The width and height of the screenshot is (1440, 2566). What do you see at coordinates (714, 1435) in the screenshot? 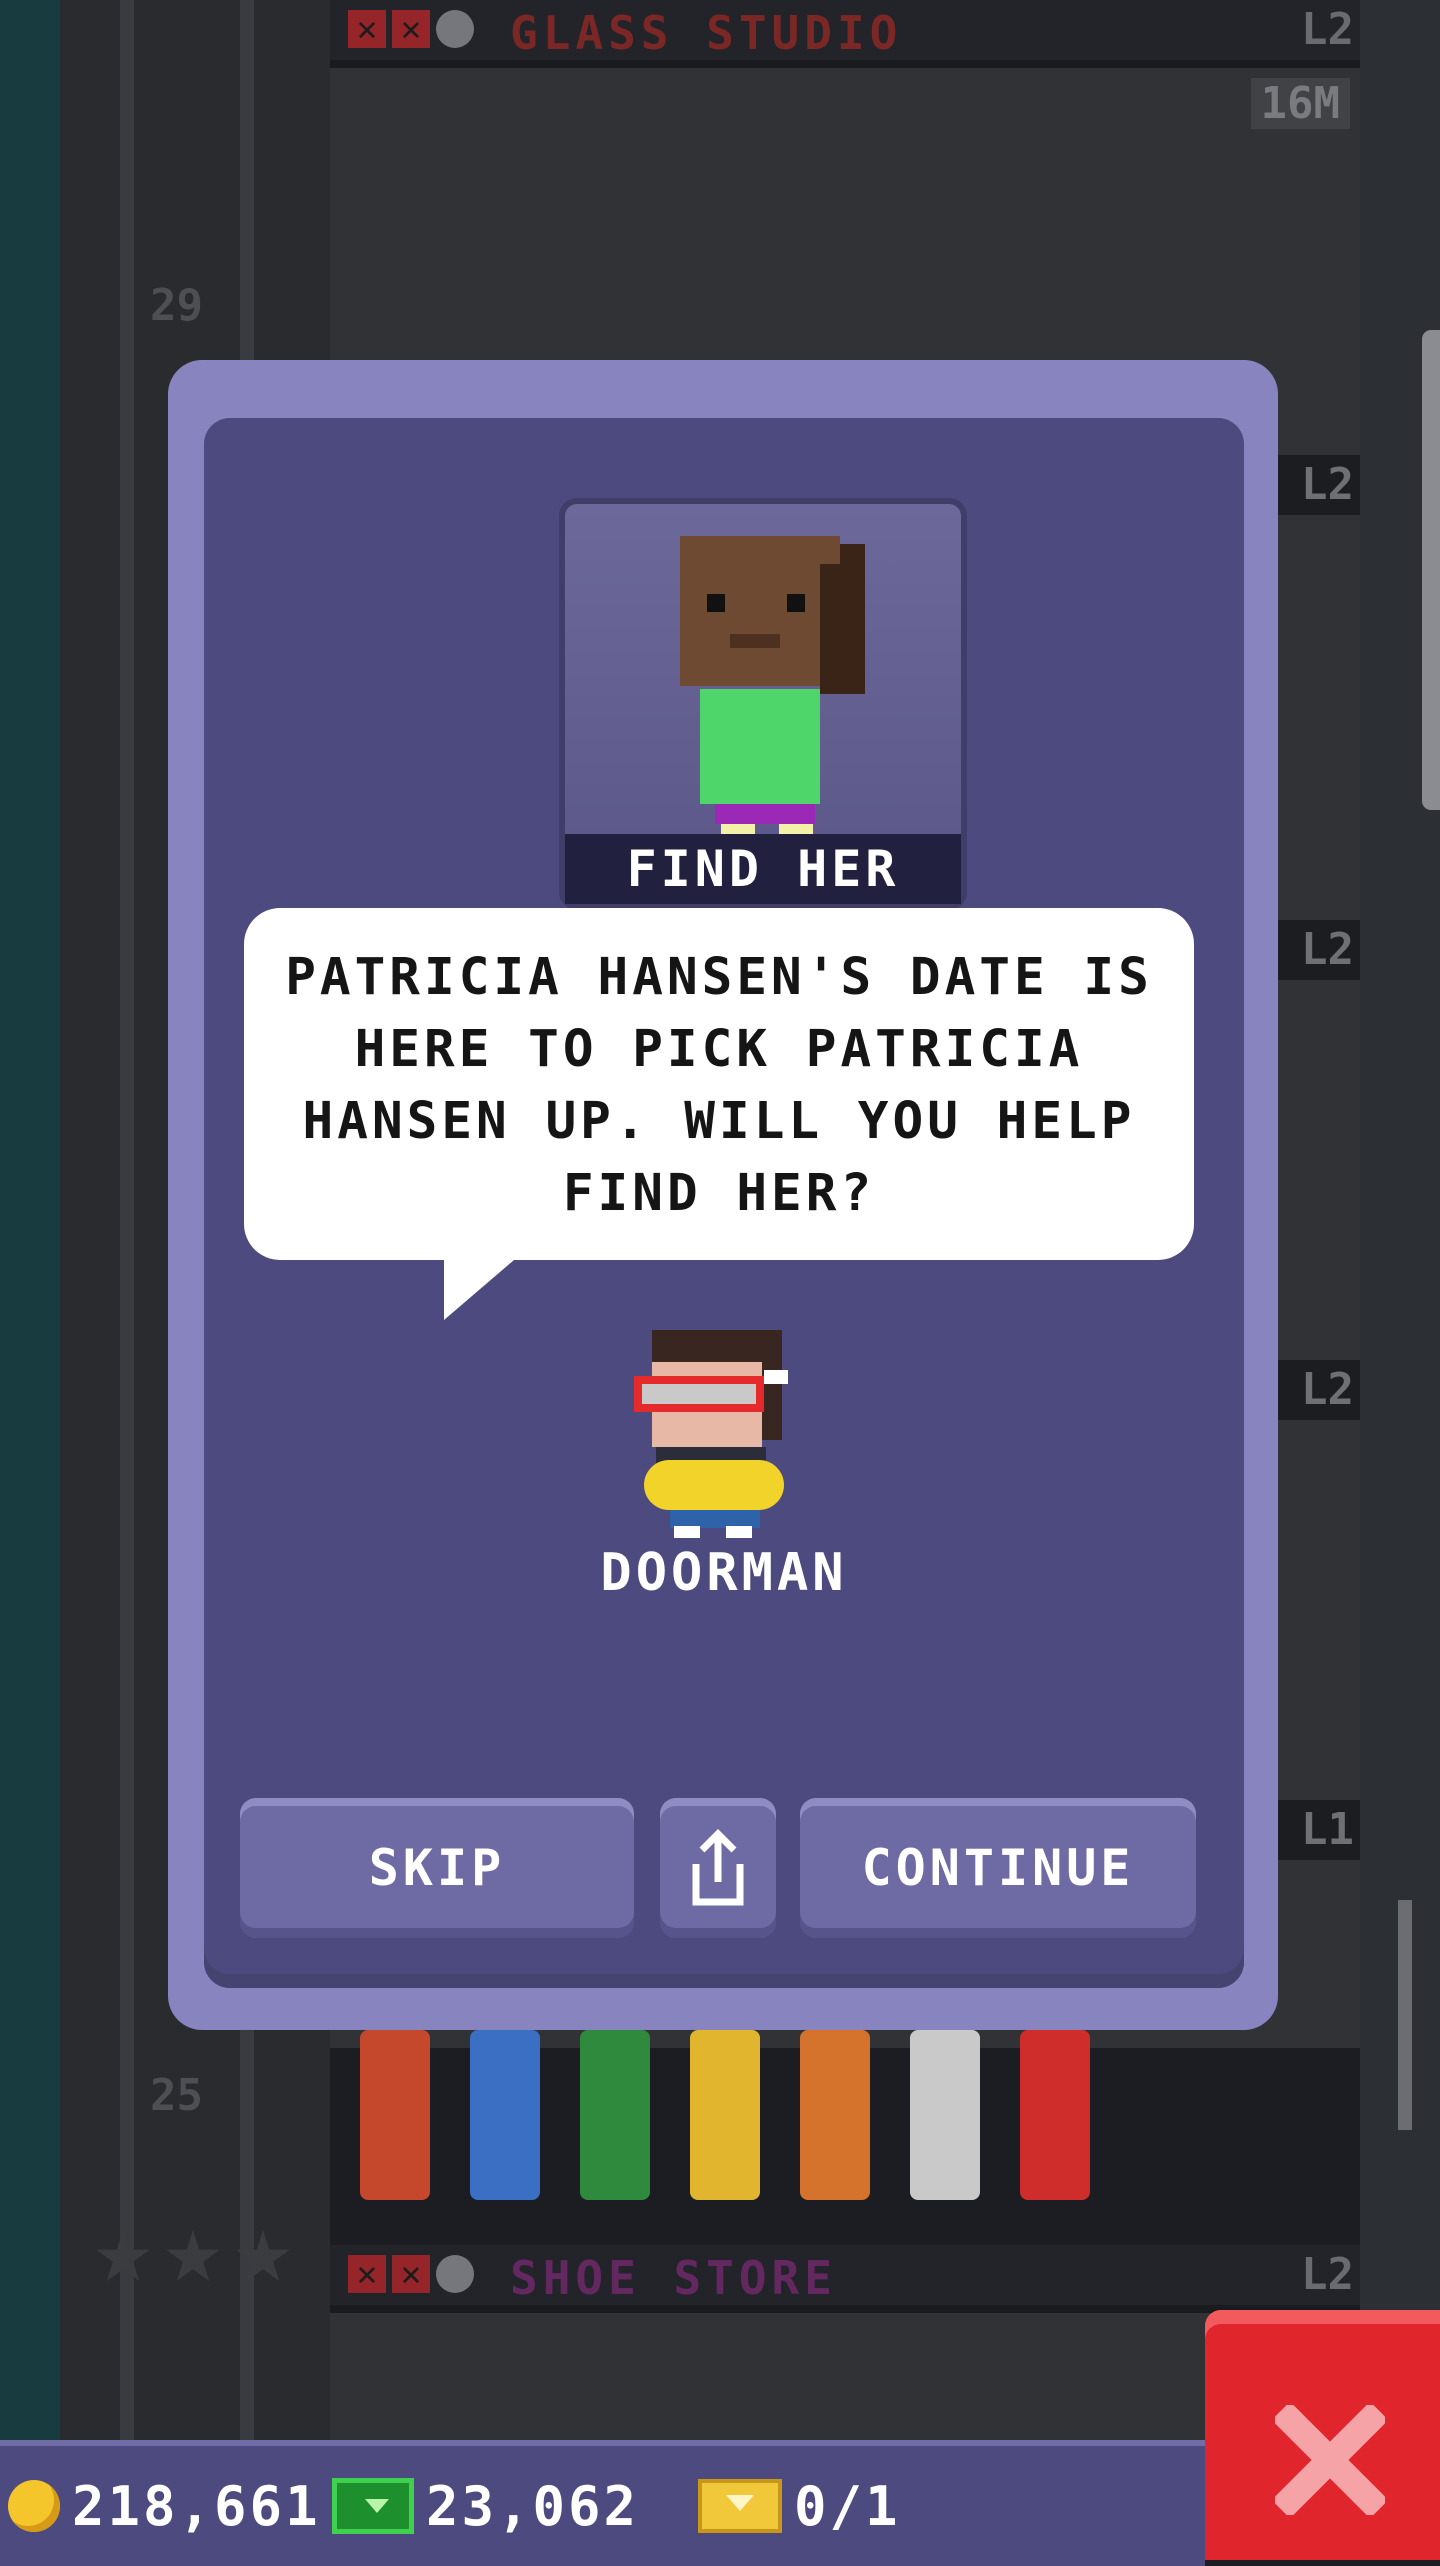
I see `doorman-avatar` at bounding box center [714, 1435].